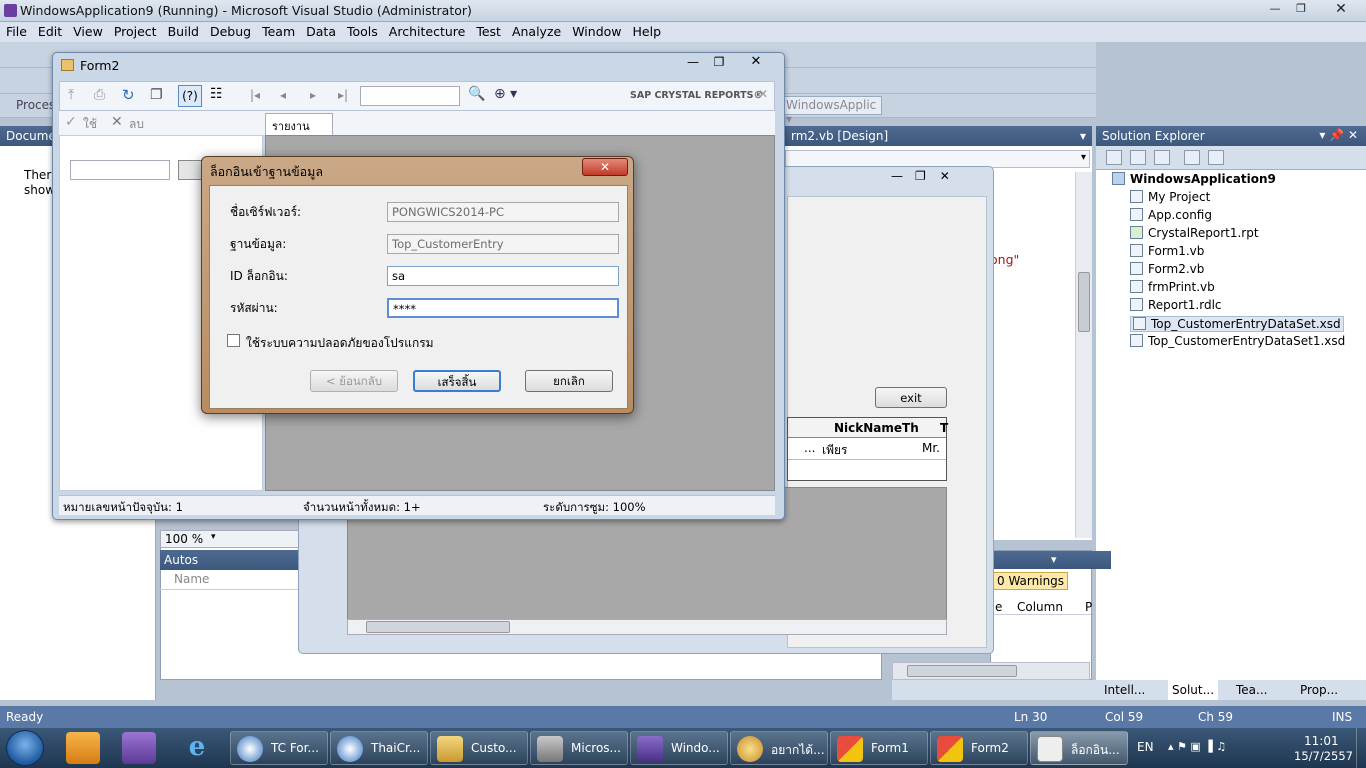  Describe the element at coordinates (1172, 287) in the screenshot. I see `se-item-frmprint: frmPrint.vb` at that location.